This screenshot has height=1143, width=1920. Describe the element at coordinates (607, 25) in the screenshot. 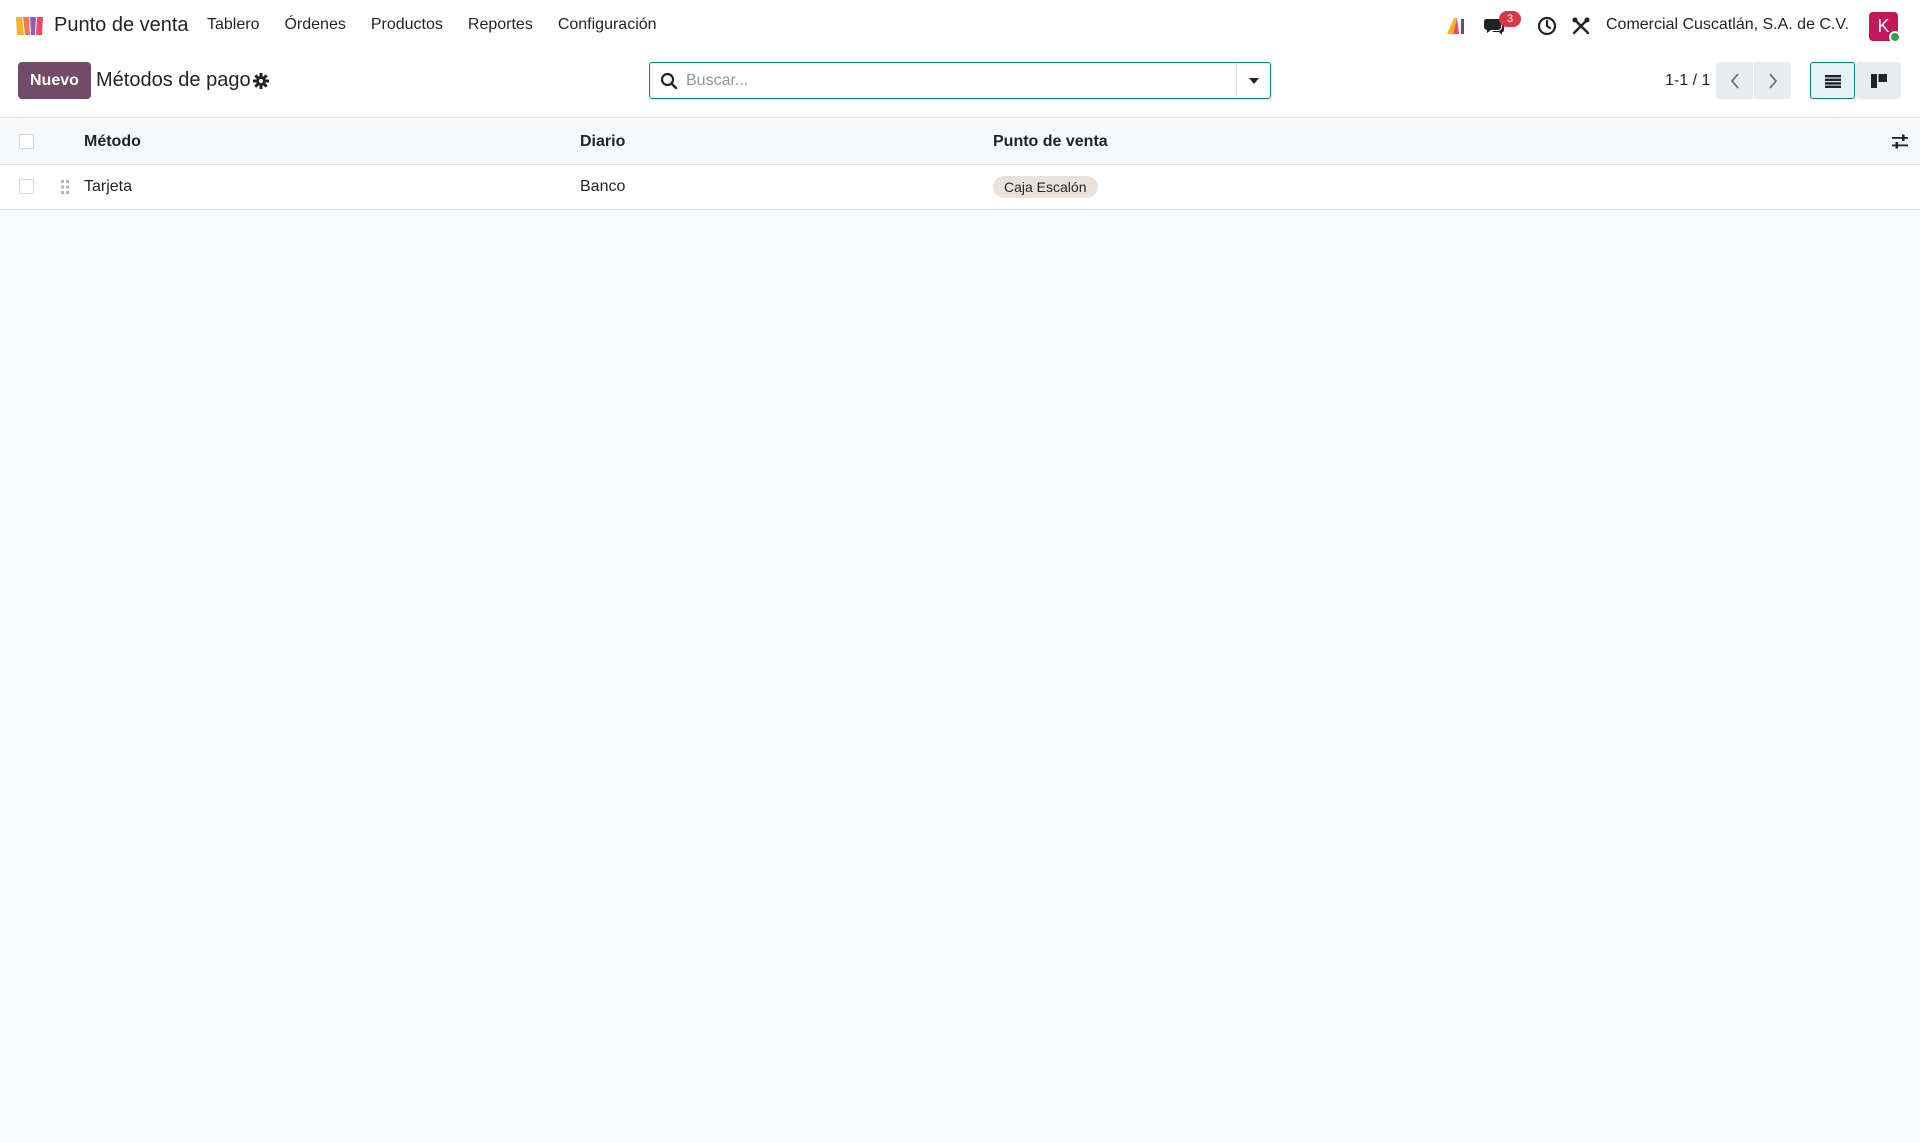

I see `menu-configuracion: Configuración` at that location.